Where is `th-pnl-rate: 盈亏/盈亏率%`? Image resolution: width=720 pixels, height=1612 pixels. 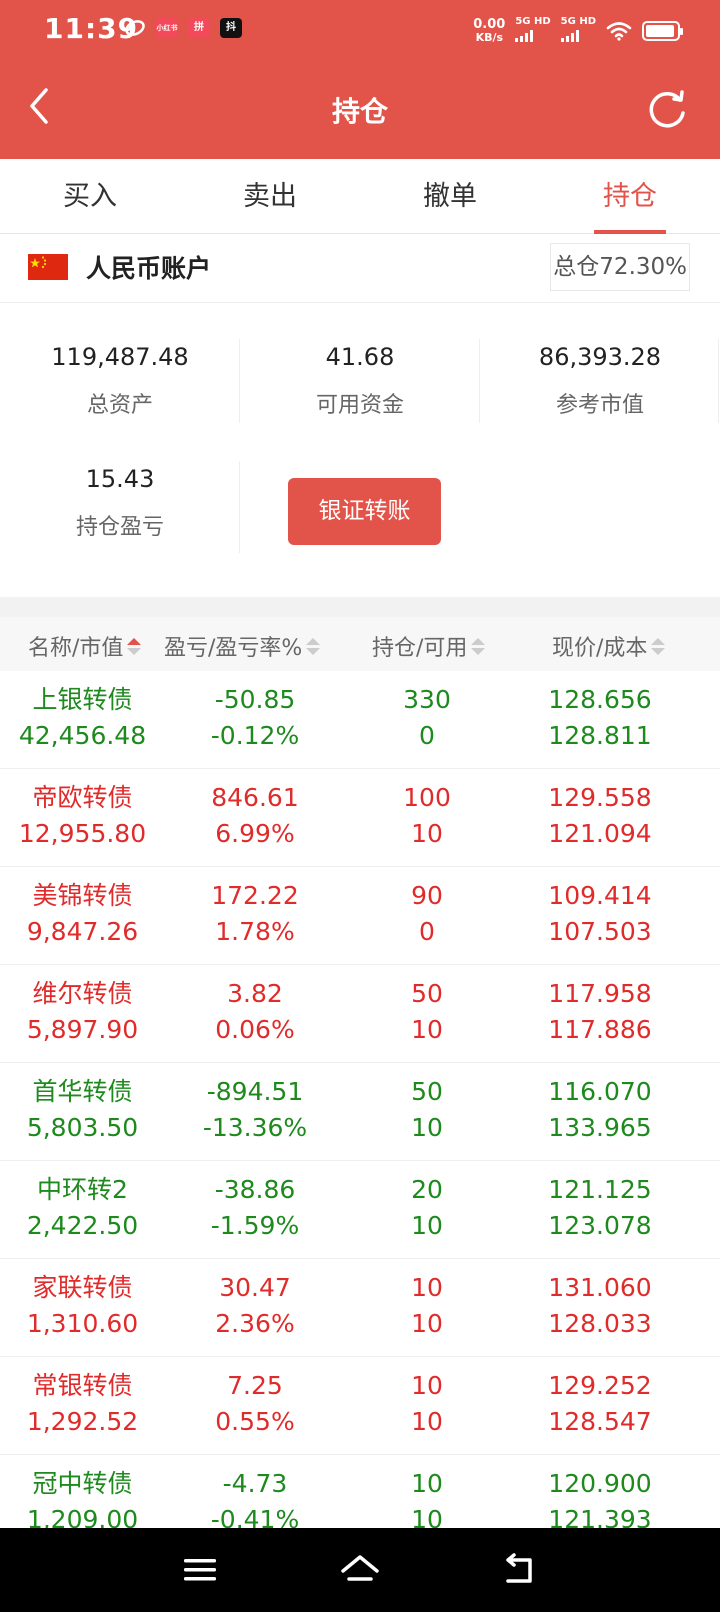 th-pnl-rate: 盈亏/盈亏率% is located at coordinates (242, 646).